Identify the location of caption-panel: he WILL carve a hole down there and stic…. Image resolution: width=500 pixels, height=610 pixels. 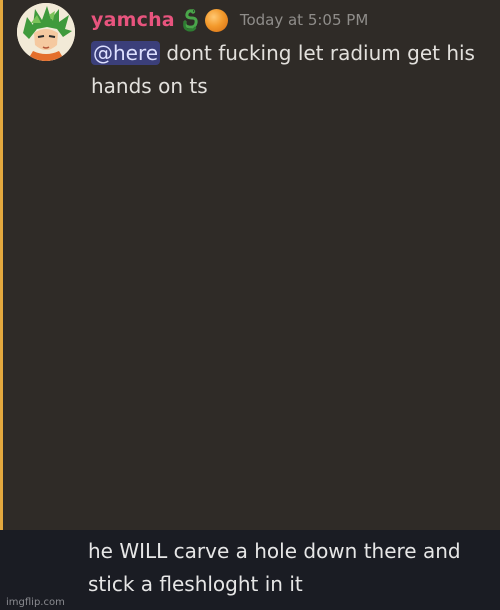
(250, 570).